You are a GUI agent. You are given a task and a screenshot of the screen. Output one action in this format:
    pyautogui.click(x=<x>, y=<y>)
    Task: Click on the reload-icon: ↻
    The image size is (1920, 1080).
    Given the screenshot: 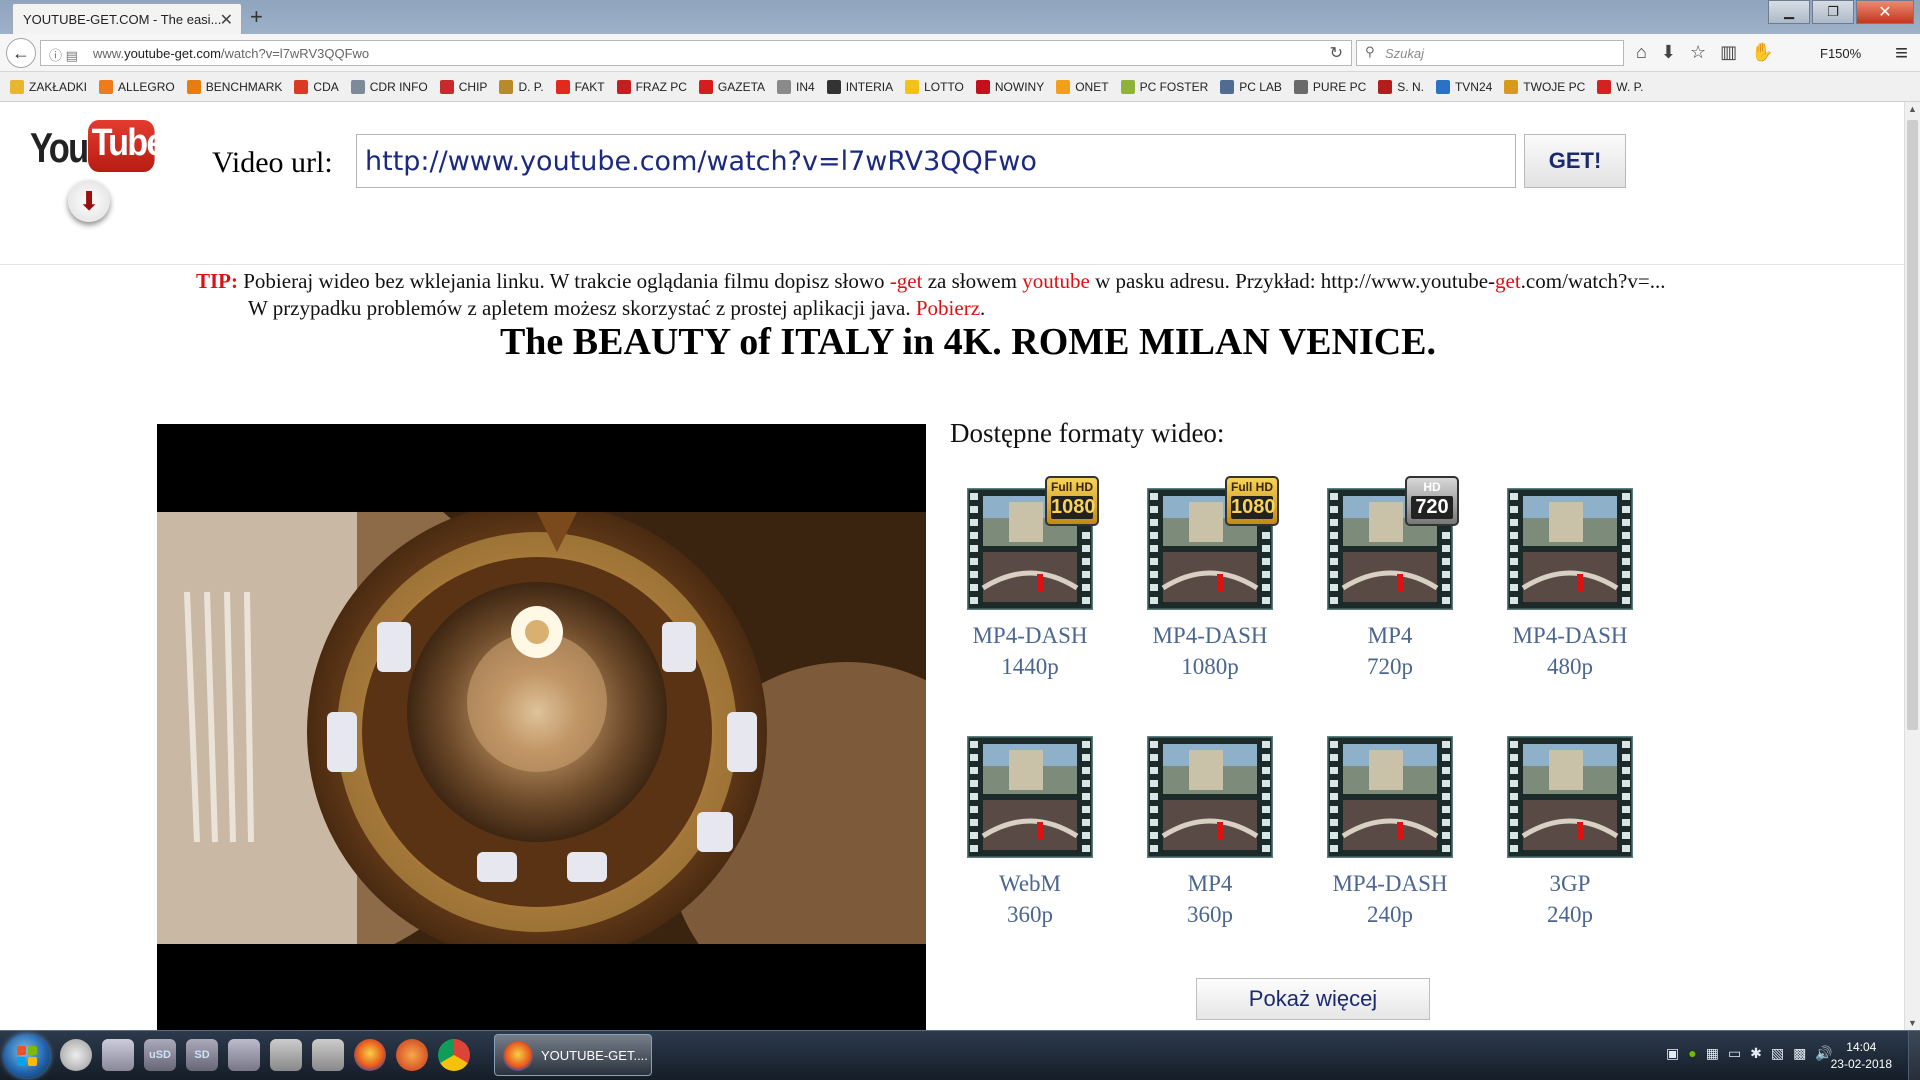 What is the action you would take?
    pyautogui.click(x=1336, y=53)
    